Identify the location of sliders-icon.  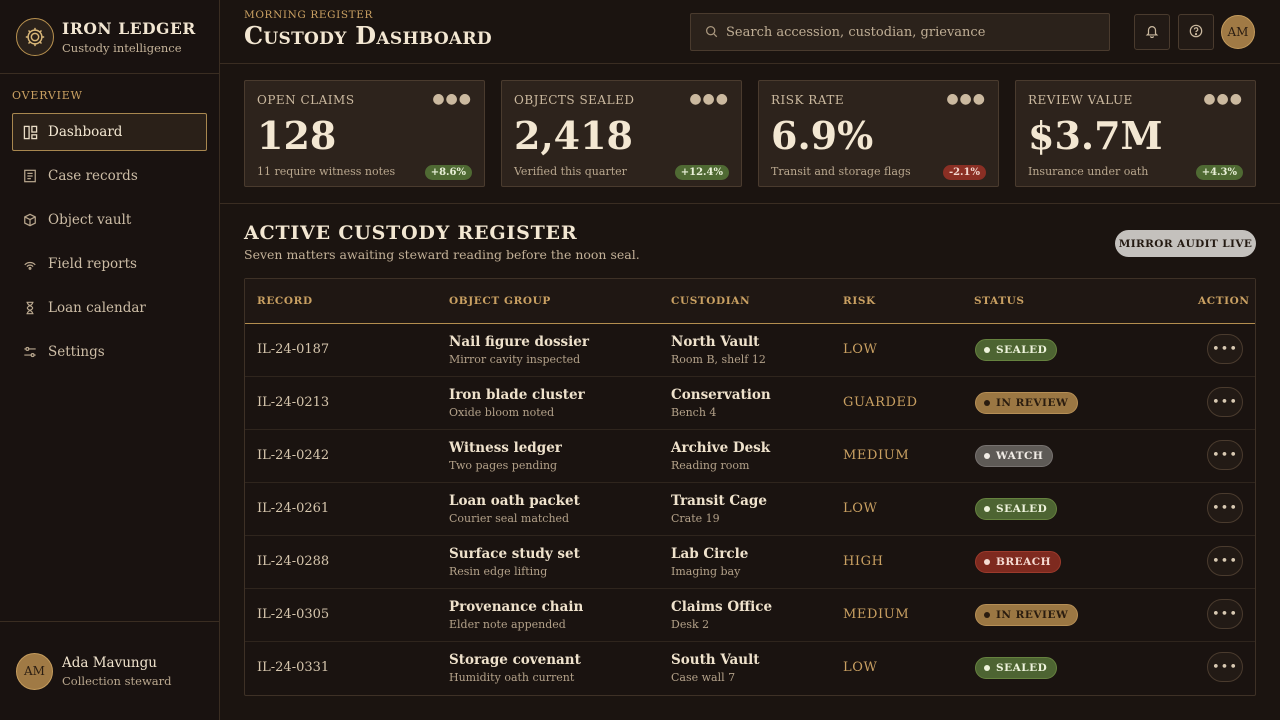
(30, 352).